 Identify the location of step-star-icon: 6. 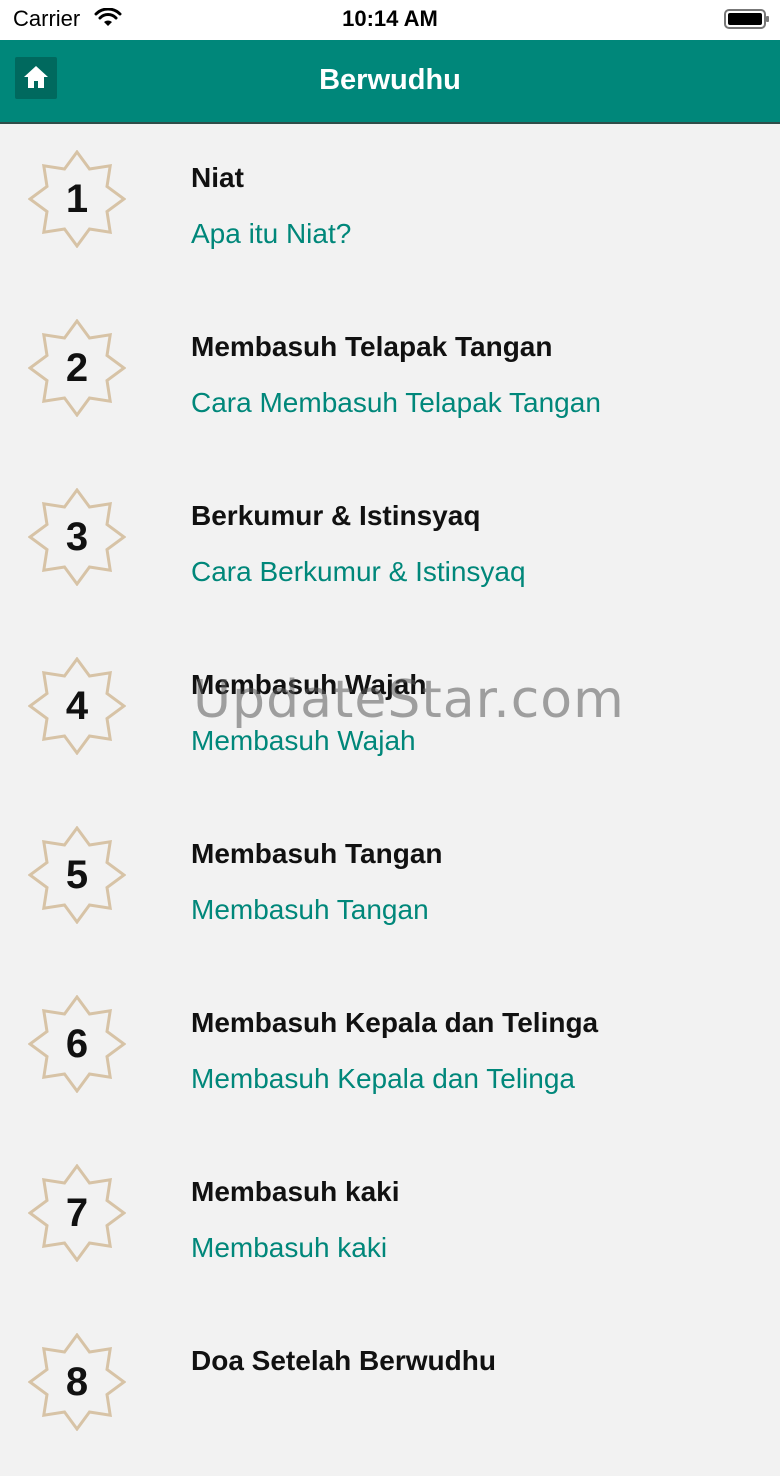
(77, 1044).